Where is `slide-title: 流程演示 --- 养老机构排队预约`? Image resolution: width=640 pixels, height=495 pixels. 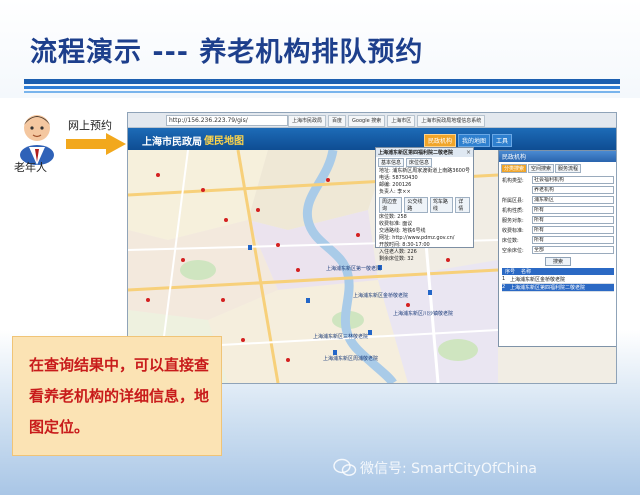
slide-title: 流程演示 --- 养老机构排队预约 is located at coordinates (227, 52).